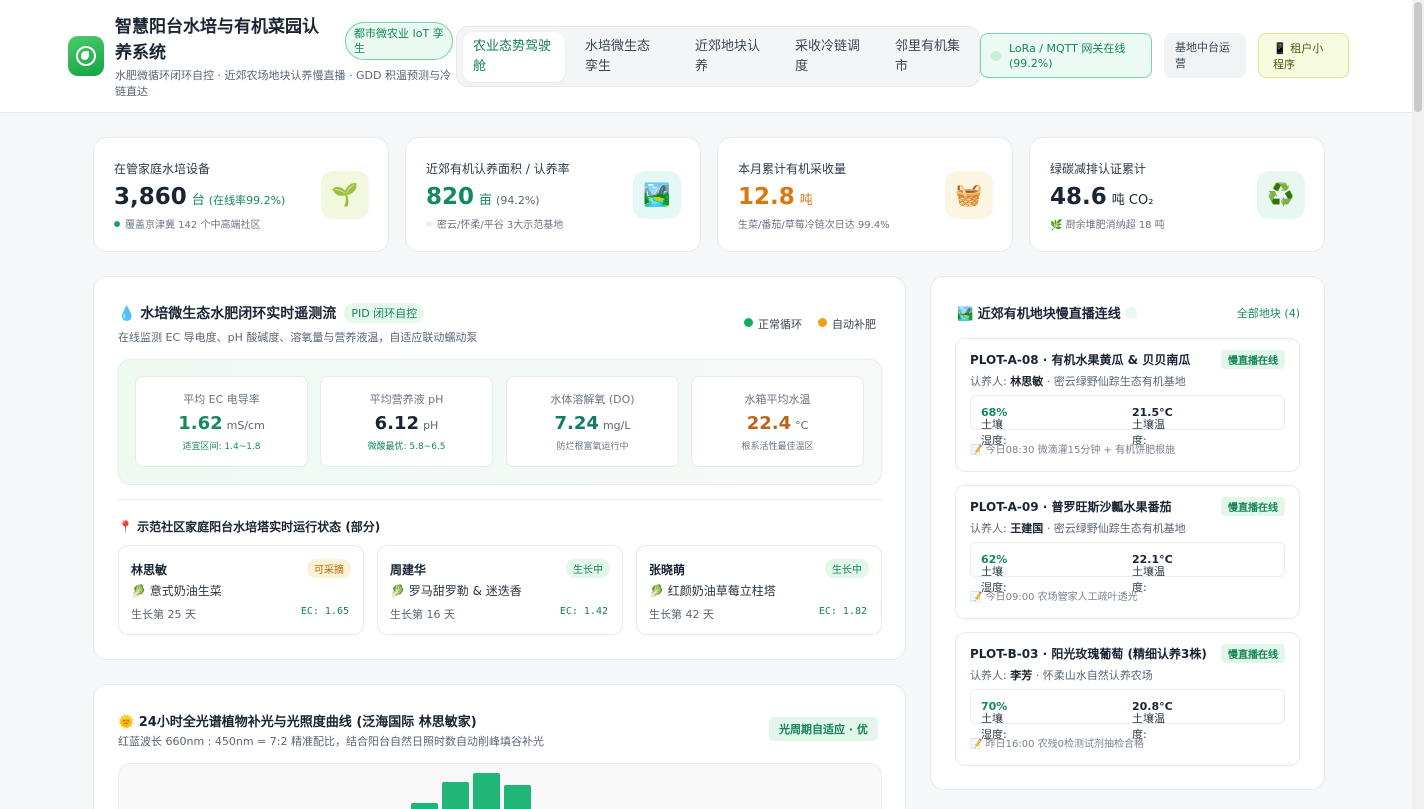 Image resolution: width=1424 pixels, height=809 pixels. I want to click on light-chart-svg, so click(471, 791).